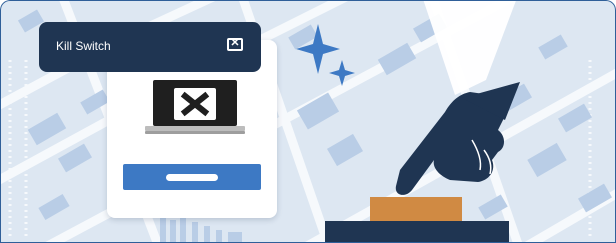  Describe the element at coordinates (150, 47) in the screenshot. I see `panel-titlebar: Kill Switch ✕` at that location.